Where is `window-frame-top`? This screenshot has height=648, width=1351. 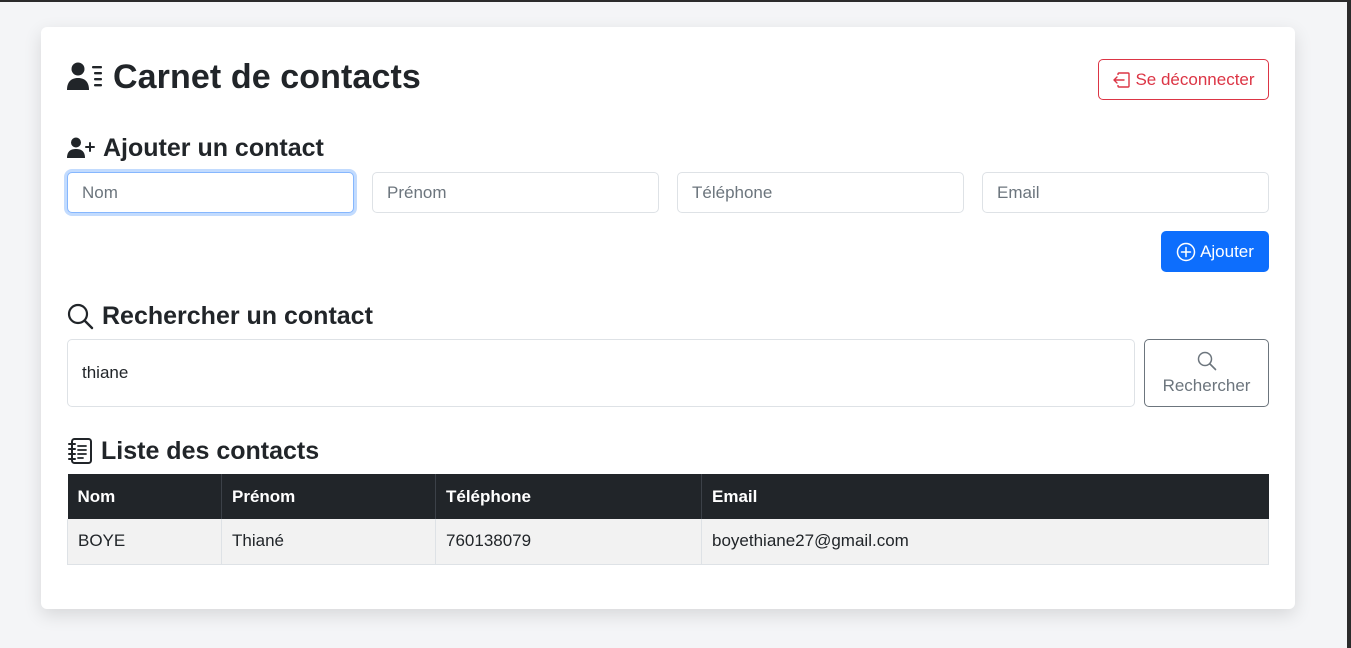
window-frame-top is located at coordinates (675, 1).